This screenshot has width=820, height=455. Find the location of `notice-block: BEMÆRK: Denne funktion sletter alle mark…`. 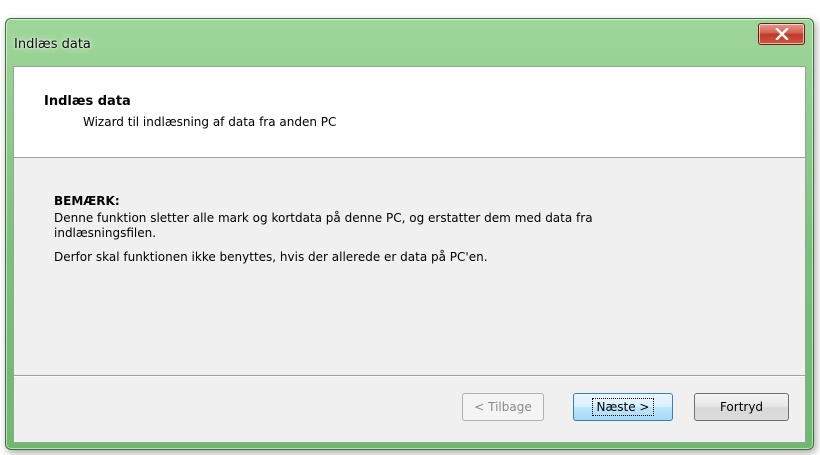

notice-block: BEMÆRK: Denne funktion sletter alle mark… is located at coordinates (404, 229).